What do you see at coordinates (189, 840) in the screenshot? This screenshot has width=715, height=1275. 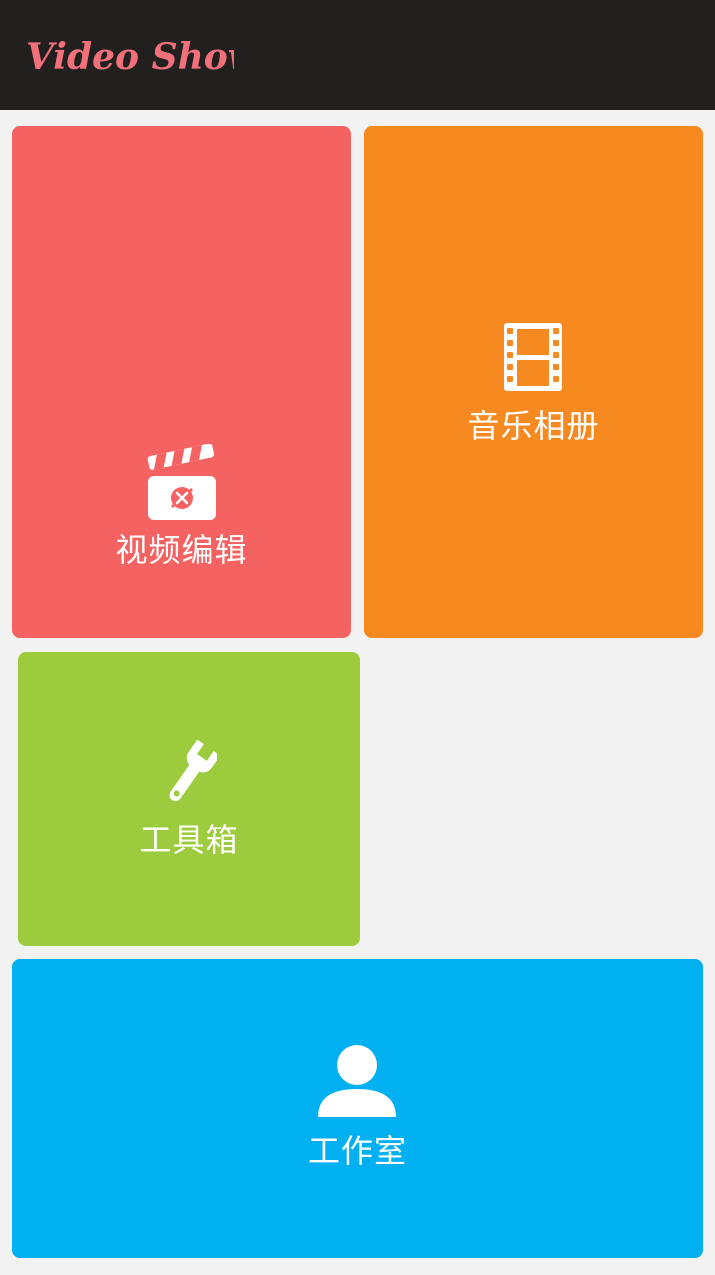 I see `toolbox-label: 工具箱` at bounding box center [189, 840].